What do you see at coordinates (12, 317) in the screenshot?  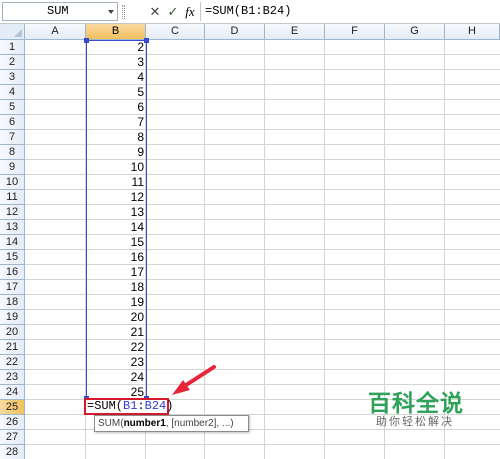 I see `row-header-19: 19` at bounding box center [12, 317].